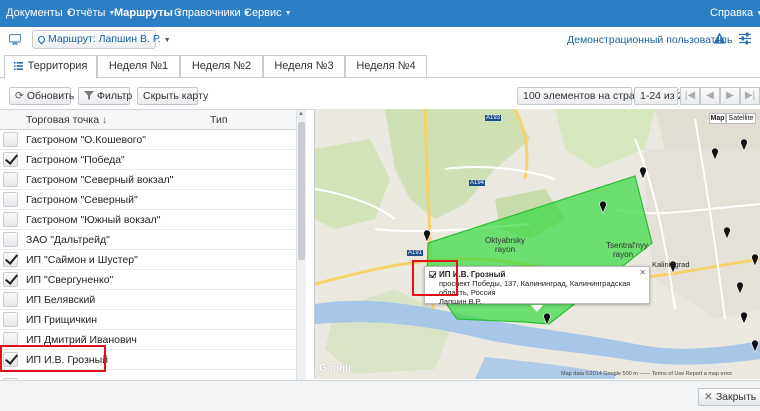  Describe the element at coordinates (148, 240) in the screenshot. I see `table-row: ЗАО "Дальтрейд"` at that location.